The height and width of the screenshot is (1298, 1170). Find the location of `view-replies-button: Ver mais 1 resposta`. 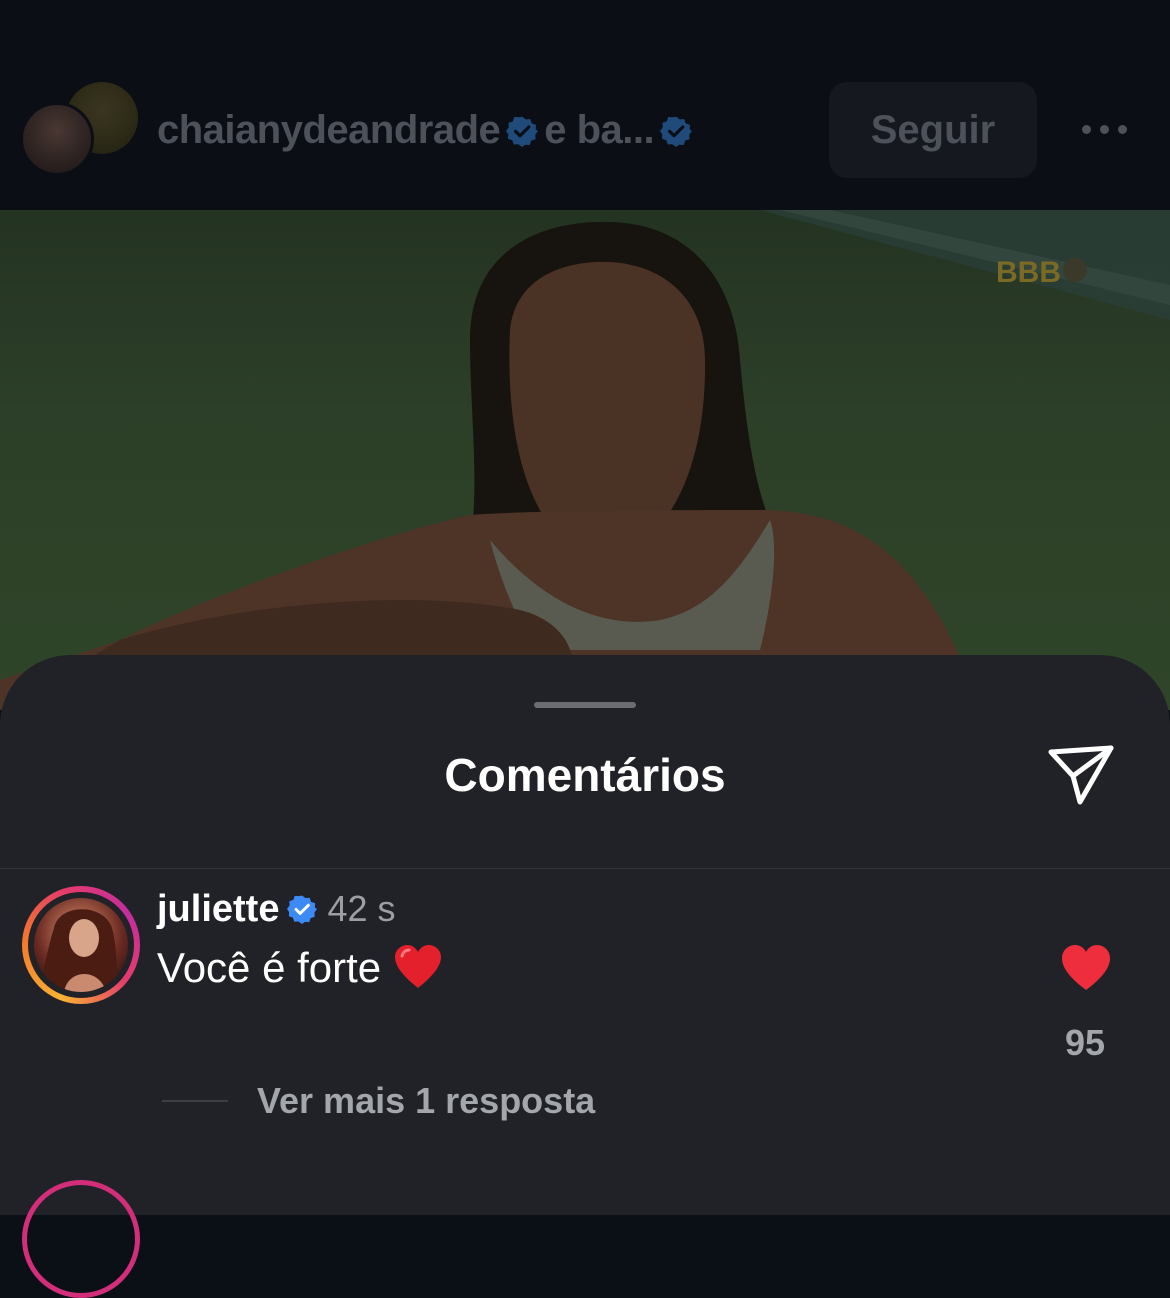

view-replies-button: Ver mais 1 resposta is located at coordinates (426, 1101).